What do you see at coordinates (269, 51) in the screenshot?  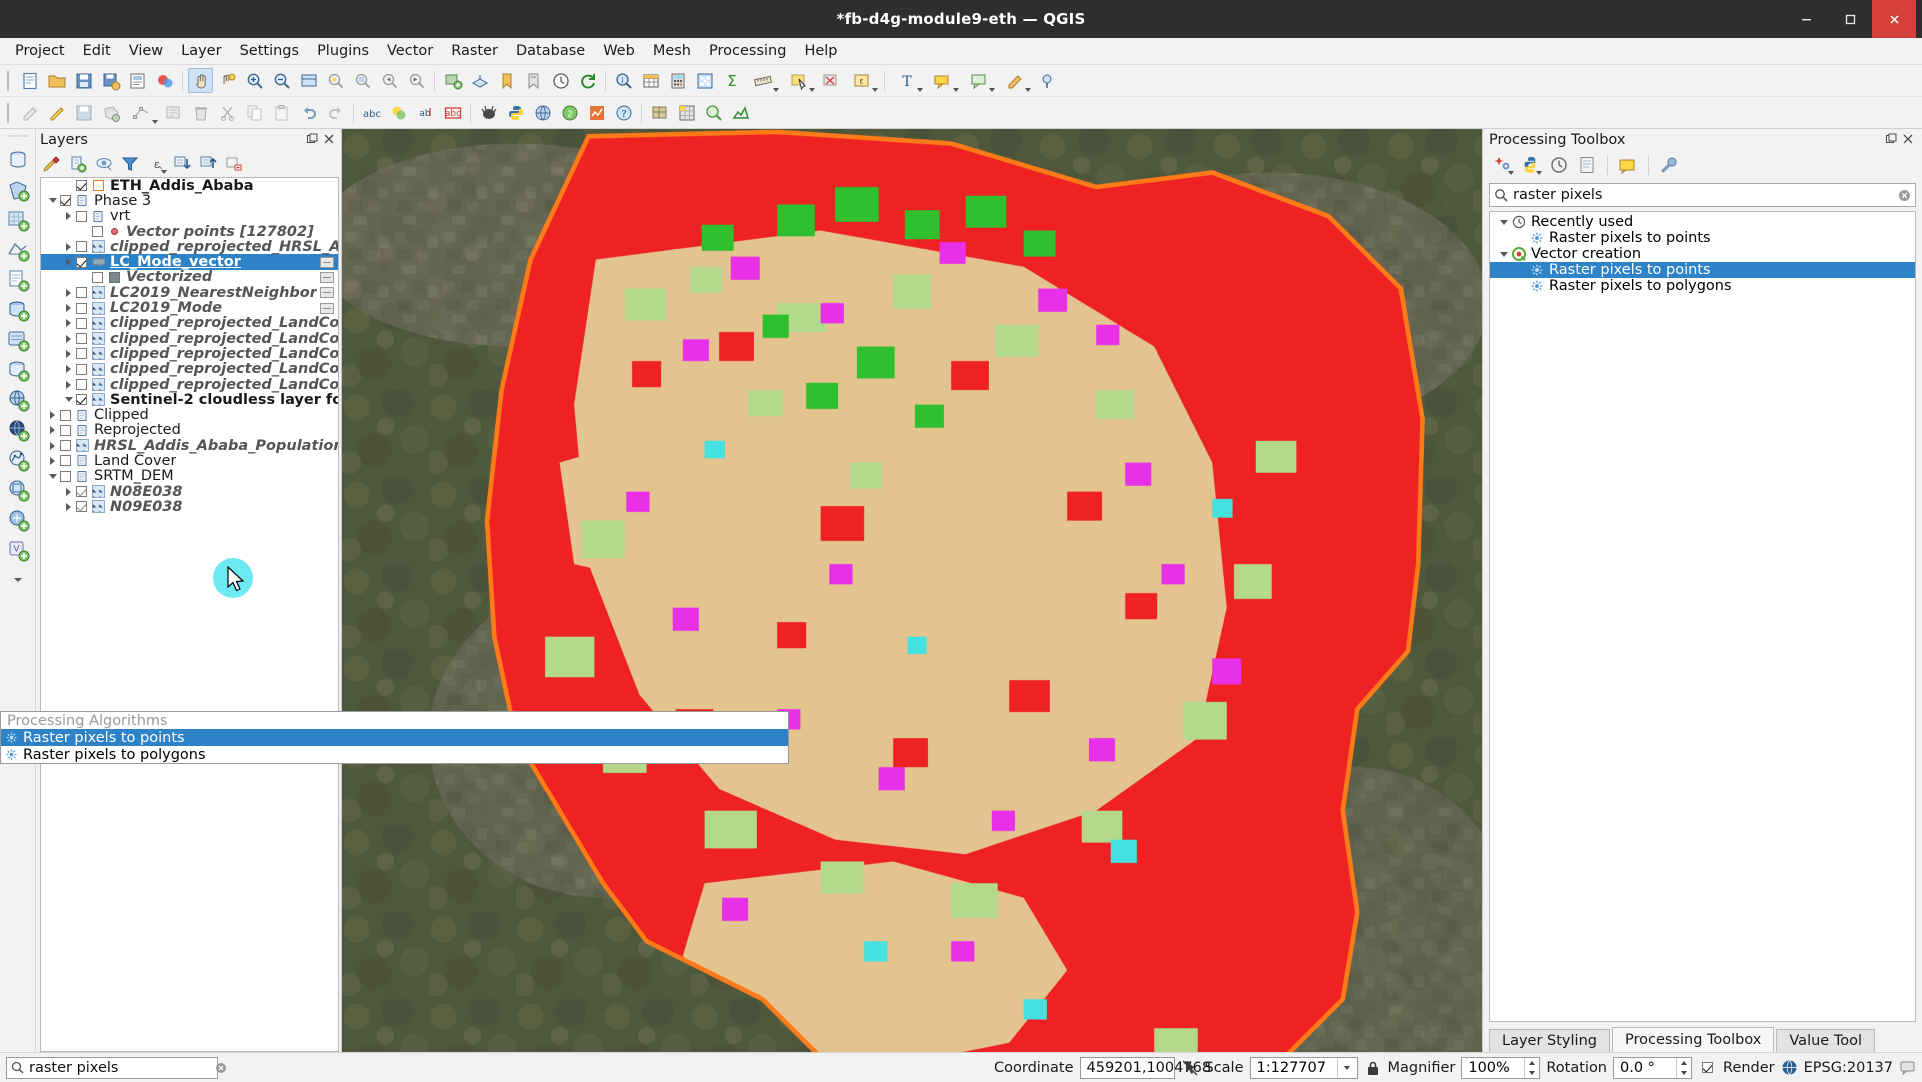 I see `menu-settings: Settings` at bounding box center [269, 51].